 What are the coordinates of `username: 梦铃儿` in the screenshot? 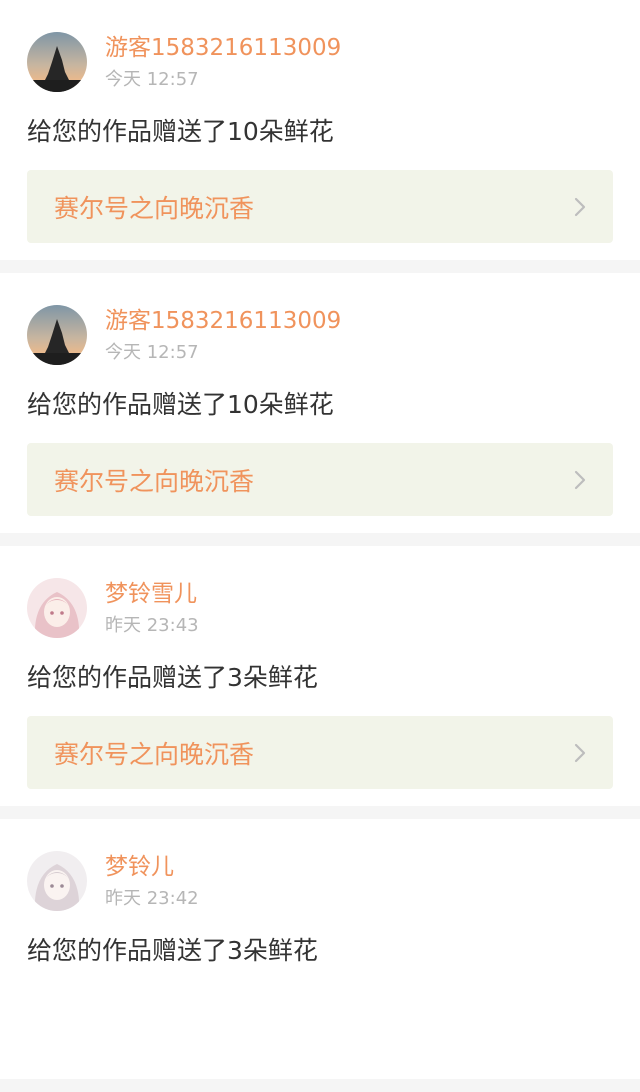 It's located at (152, 867).